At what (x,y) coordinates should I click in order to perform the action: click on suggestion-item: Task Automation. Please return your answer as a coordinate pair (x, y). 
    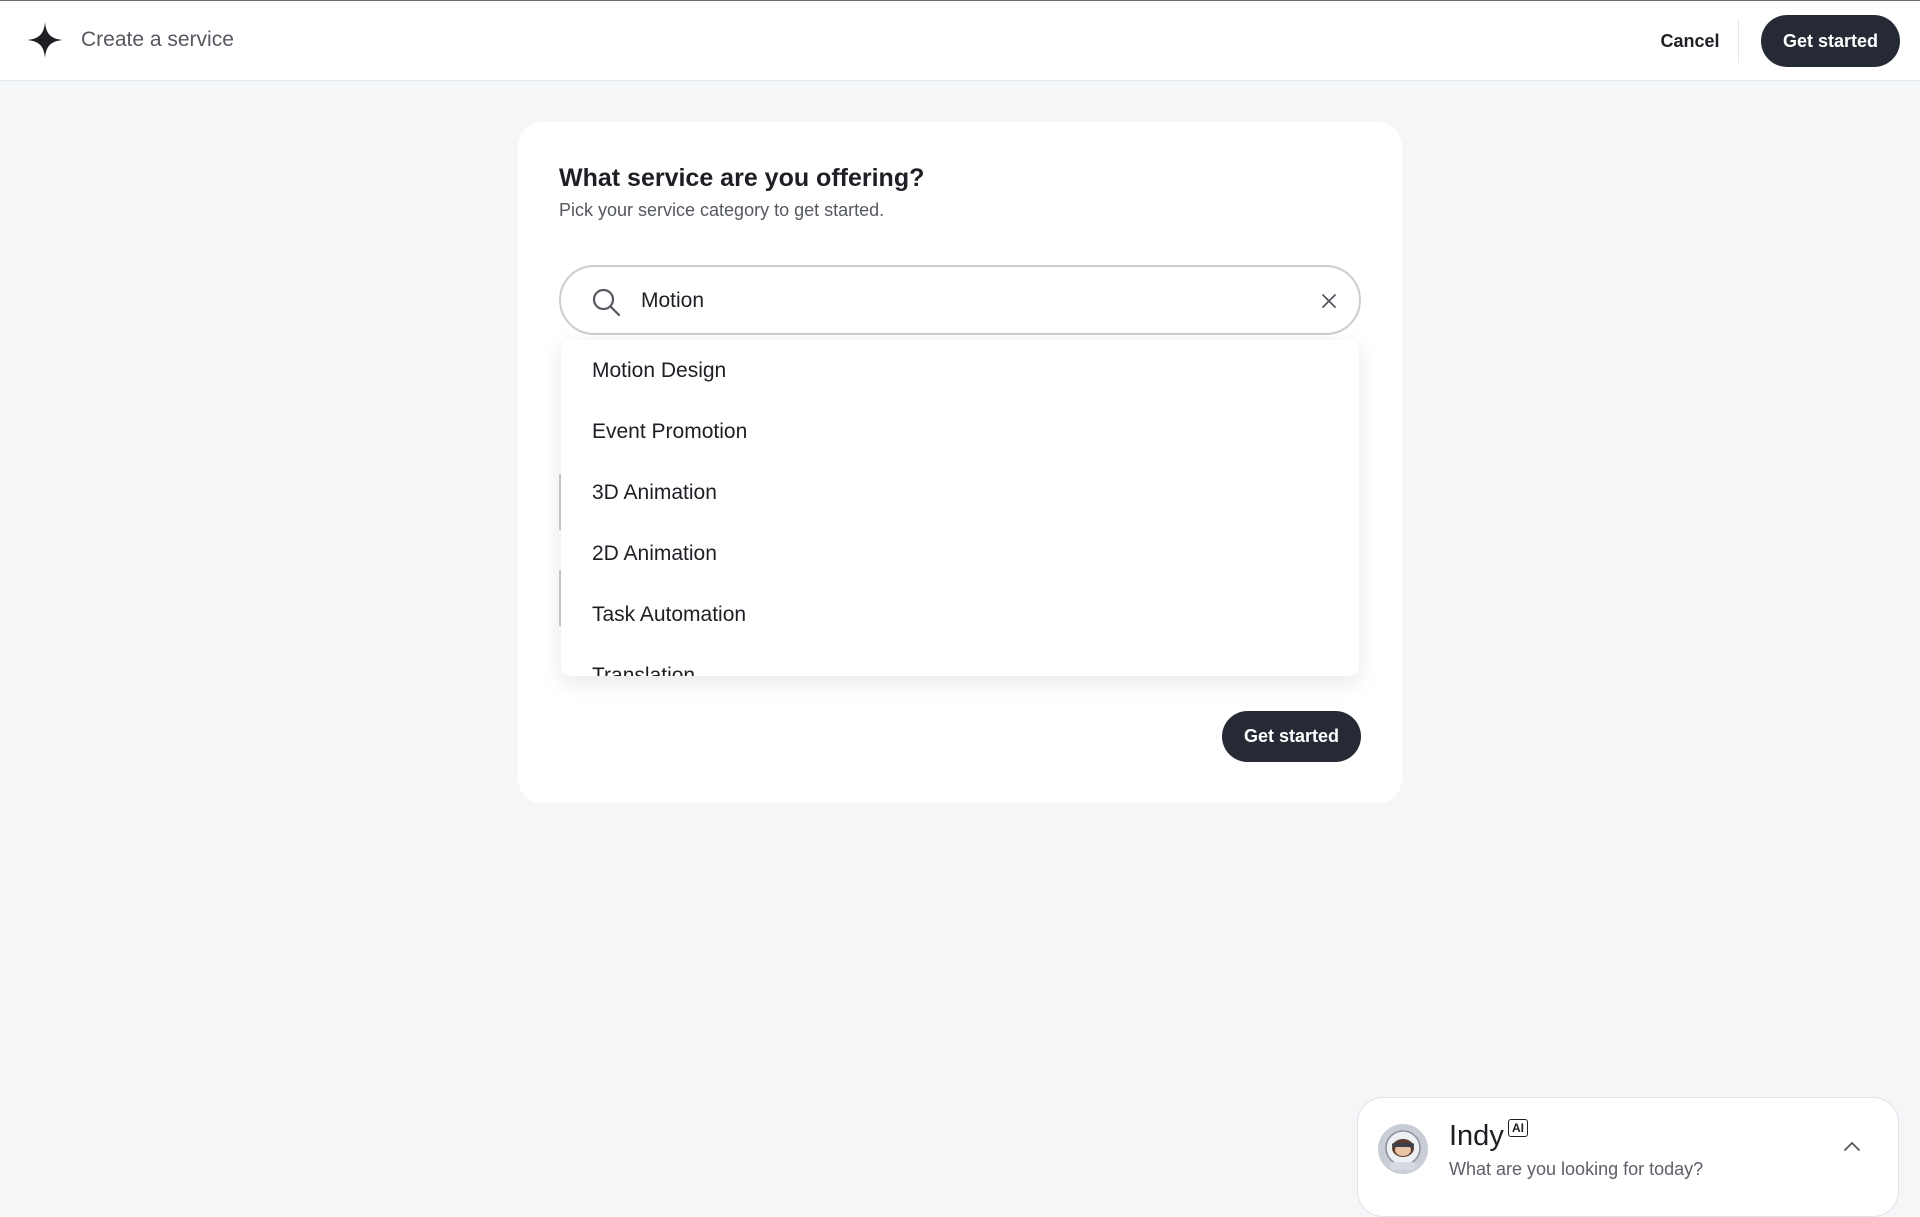
    Looking at the image, I should click on (960, 614).